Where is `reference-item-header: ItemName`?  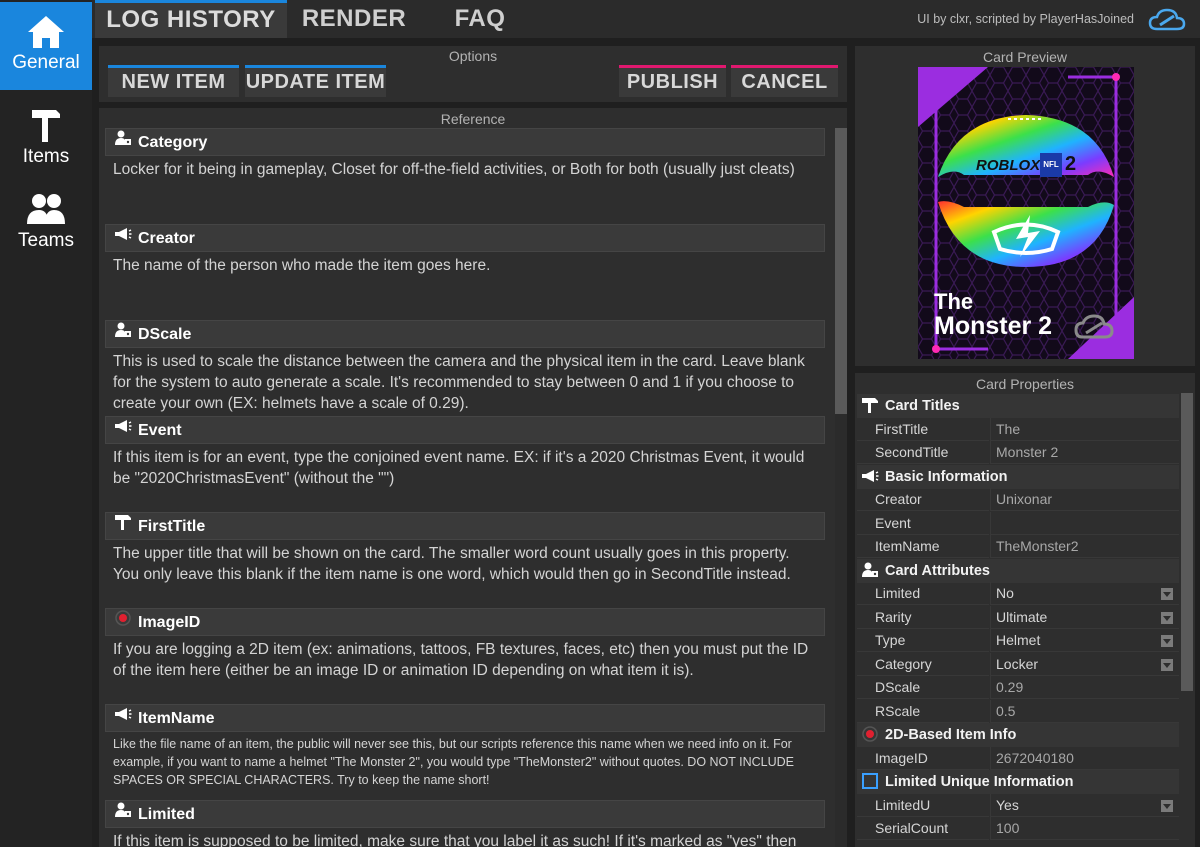 reference-item-header: ItemName is located at coordinates (465, 718).